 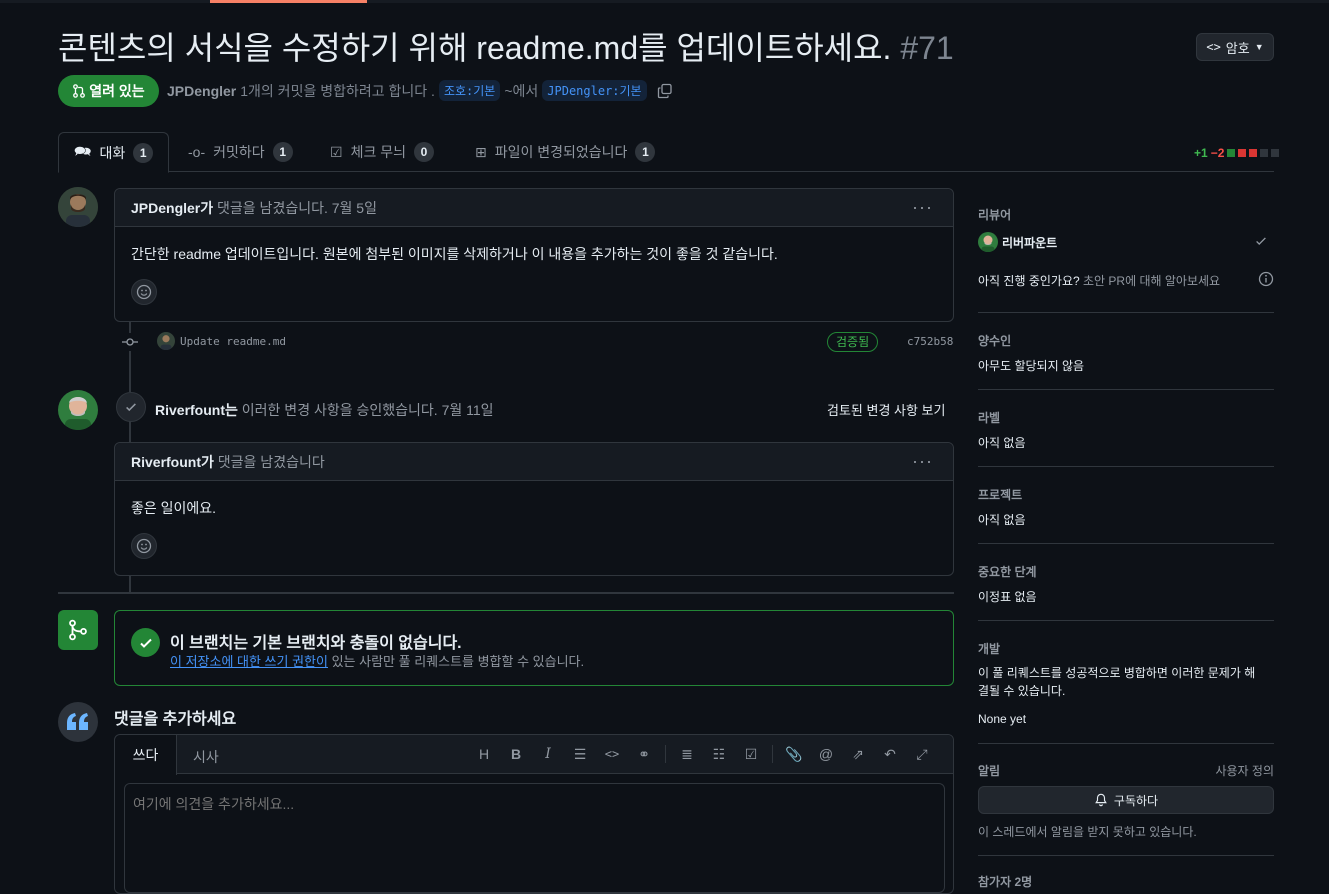 I want to click on code-icon: <>, so click(x=612, y=754).